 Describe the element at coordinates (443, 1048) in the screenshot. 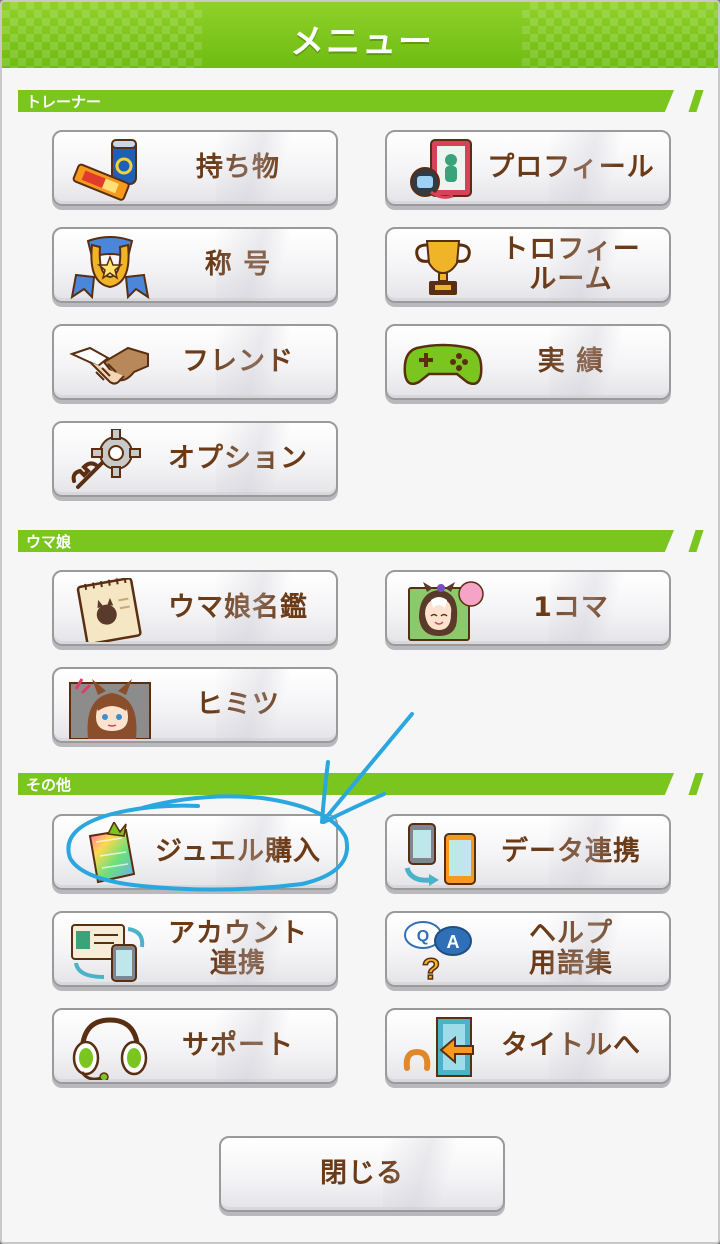

I see `exit-door-icon` at that location.